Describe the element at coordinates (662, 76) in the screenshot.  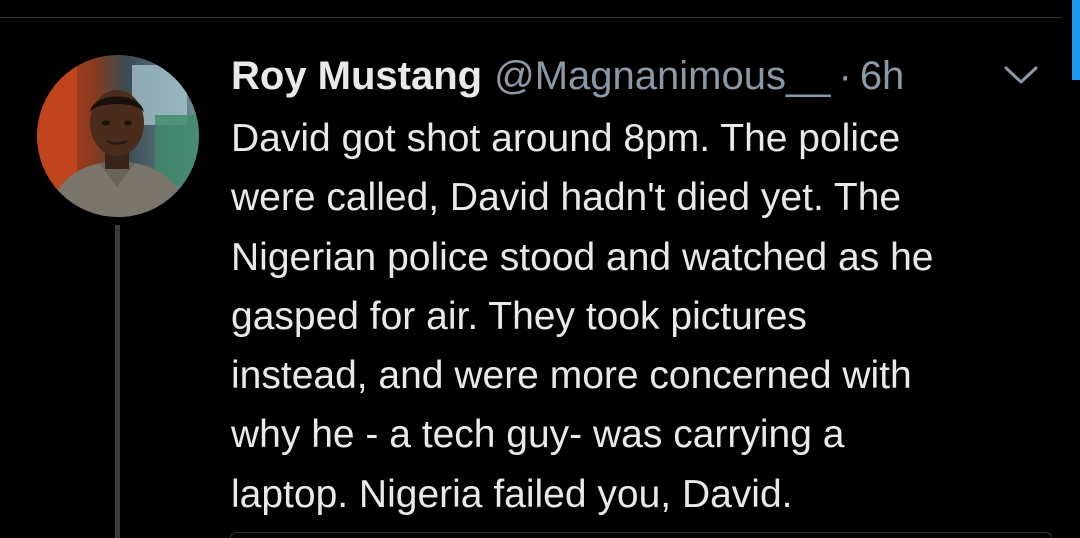
I see `author-handle: @Magnanimous__` at that location.